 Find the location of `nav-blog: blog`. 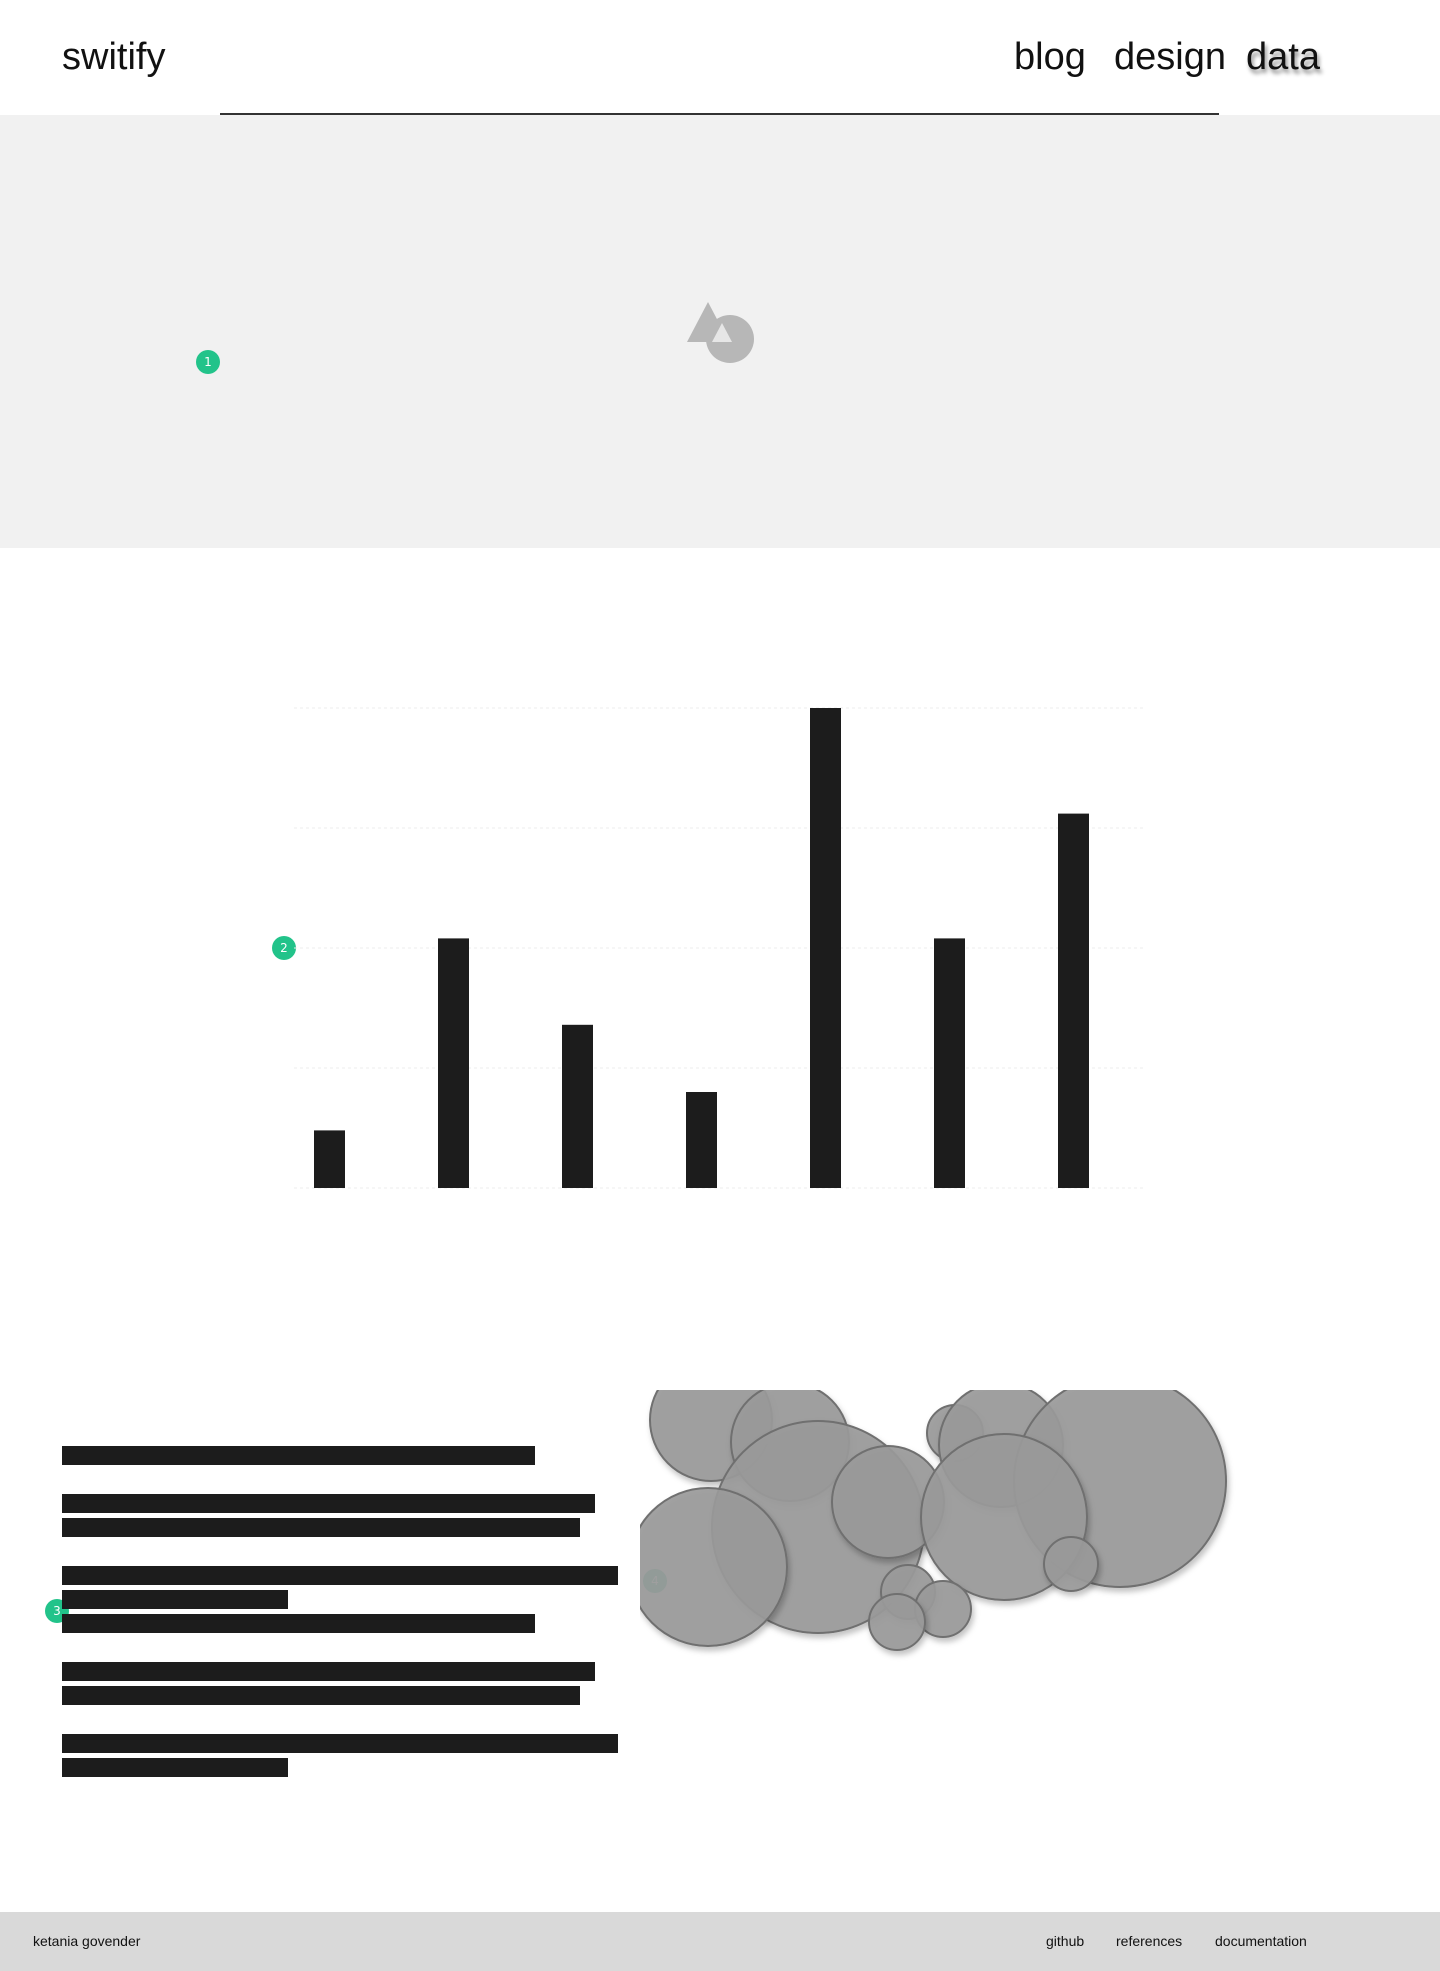

nav-blog: blog is located at coordinates (1050, 57).